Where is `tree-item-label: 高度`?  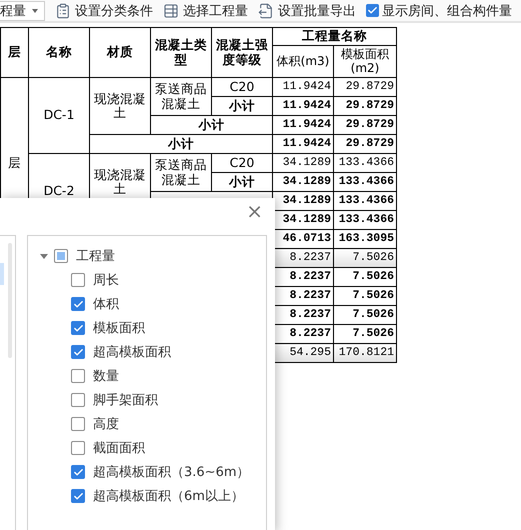
tree-item-label: 高度 is located at coordinates (106, 424).